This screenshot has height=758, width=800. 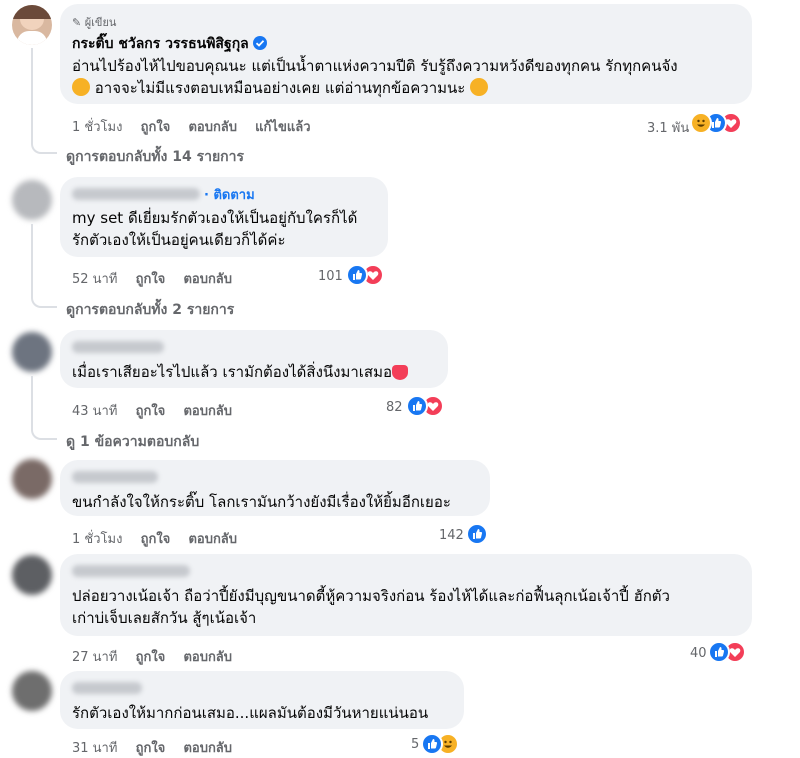 I want to click on comment-meta: 1 ชั่วโมง ถูกใจ ตอบกลับ แก้ไขแล้ว, so click(x=198, y=126).